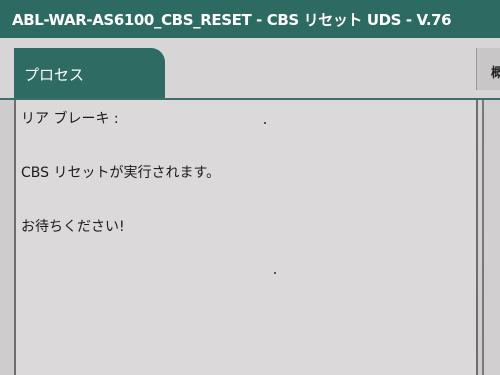  Describe the element at coordinates (488, 69) in the screenshot. I see `tab-overview: 概` at that location.